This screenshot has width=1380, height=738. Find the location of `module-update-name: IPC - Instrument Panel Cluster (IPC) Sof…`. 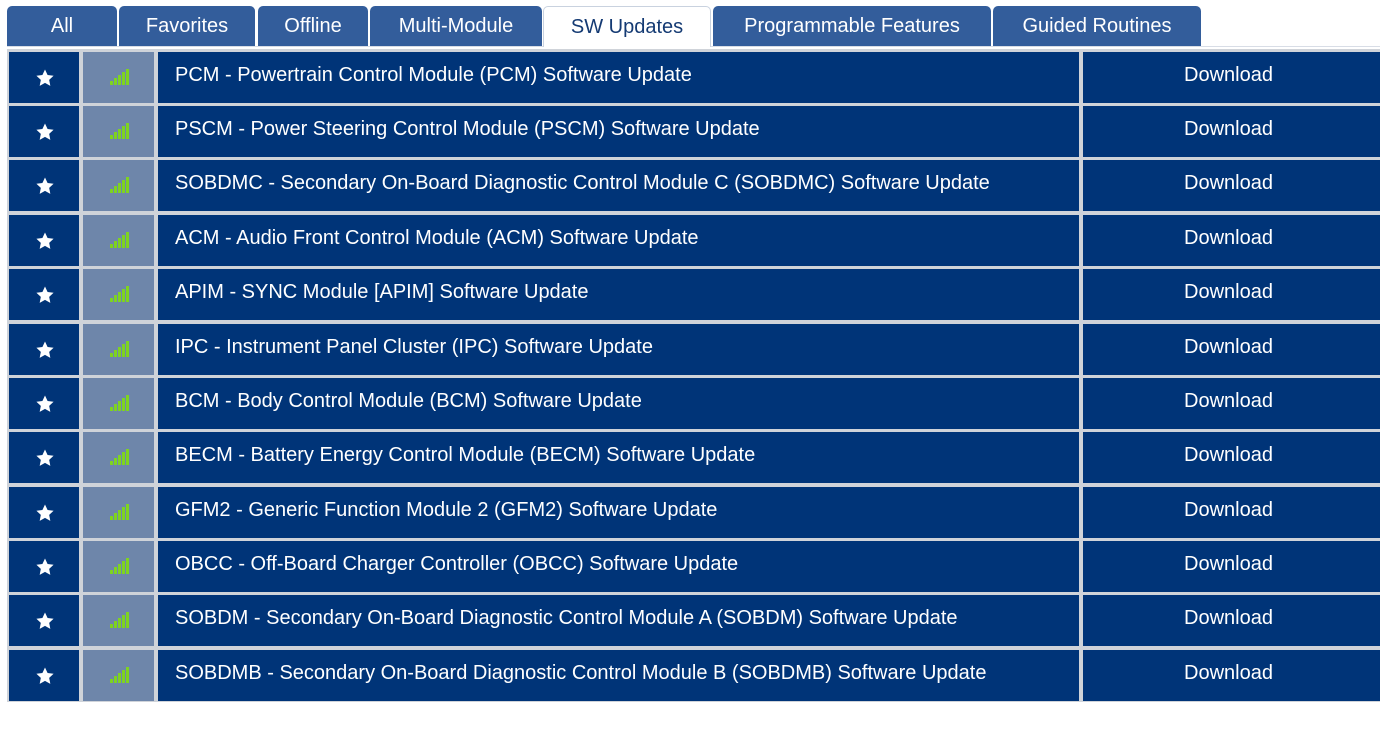

module-update-name: IPC - Instrument Panel Cluster (IPC) Sof… is located at coordinates (618, 349).